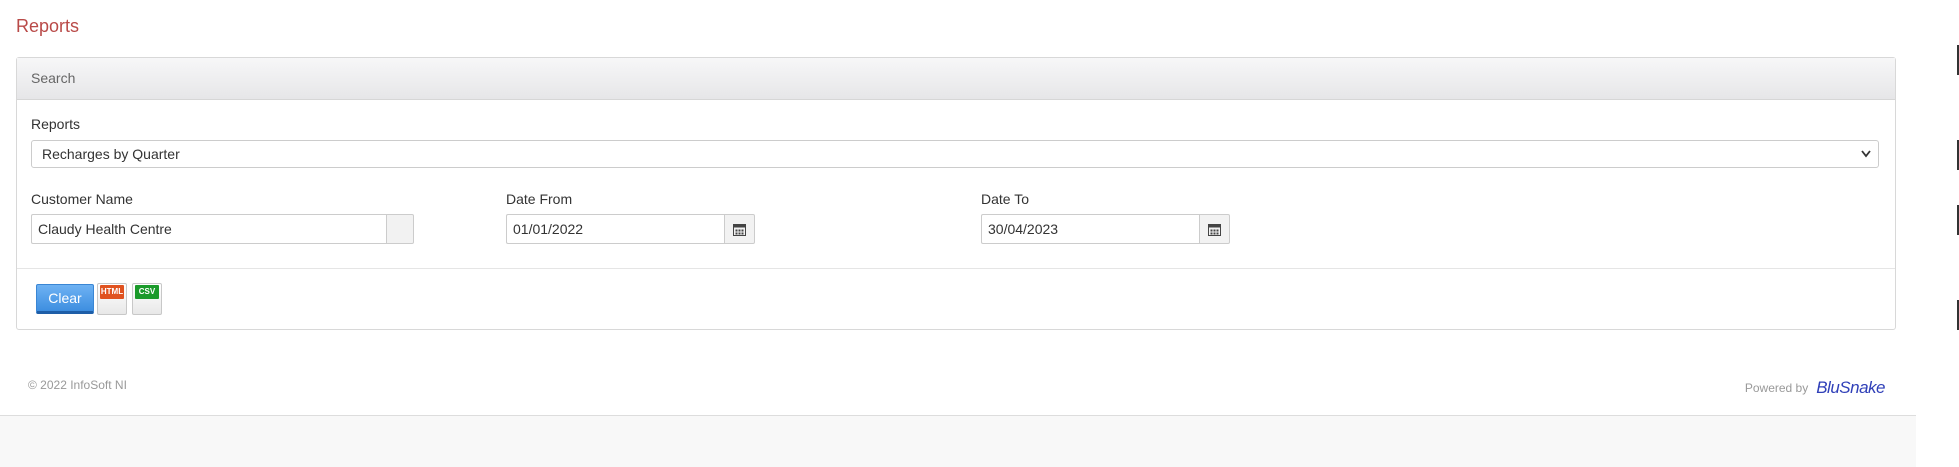 The image size is (1959, 467). Describe the element at coordinates (956, 79) in the screenshot. I see `search-panel-heading: Search` at that location.